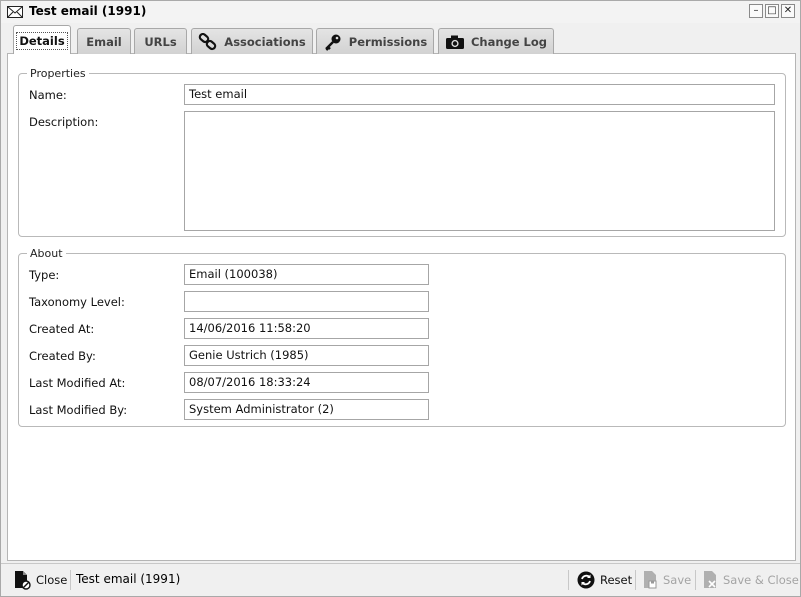 The width and height of the screenshot is (801, 597). I want to click on type-label: Type:, so click(44, 275).